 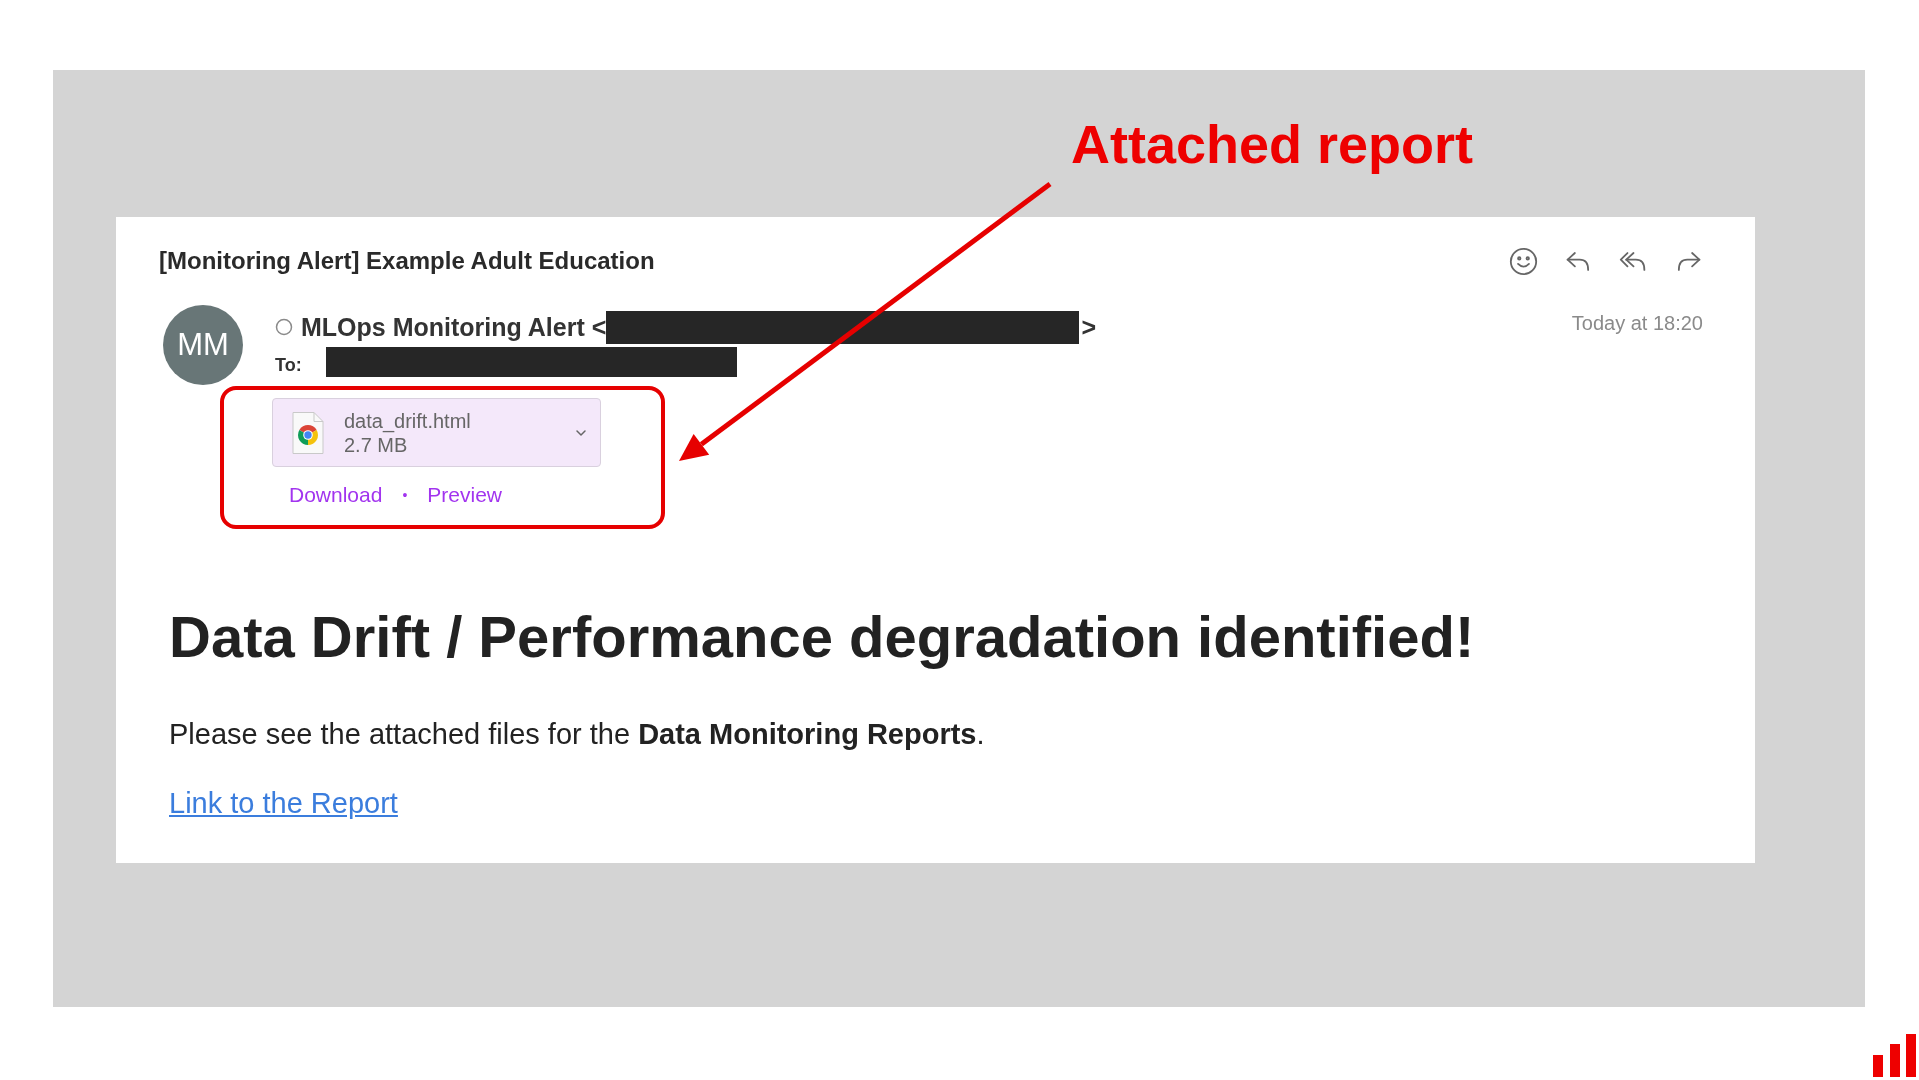 I want to click on attachment-chip: data_drift.html 2.7 MB, so click(x=436, y=432).